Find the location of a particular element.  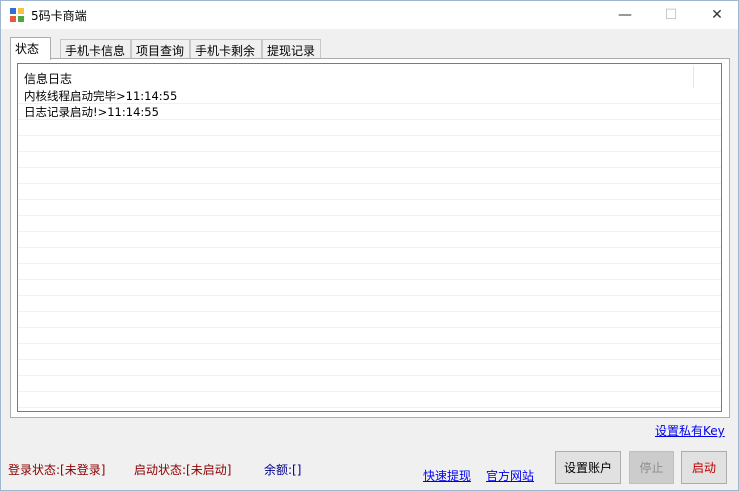

tab-project-query: 项目查询 is located at coordinates (160, 49).